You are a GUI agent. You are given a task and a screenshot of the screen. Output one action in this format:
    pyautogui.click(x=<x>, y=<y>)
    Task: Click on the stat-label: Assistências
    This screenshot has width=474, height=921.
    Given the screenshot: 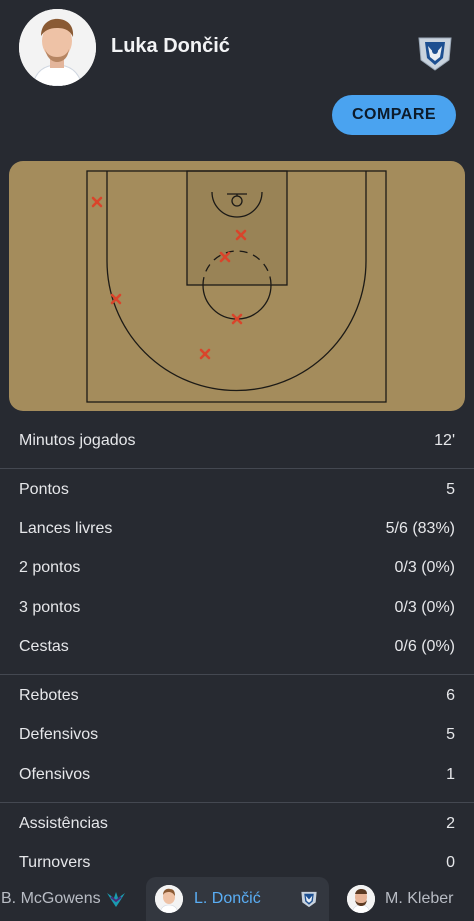 What is the action you would take?
    pyautogui.click(x=63, y=824)
    